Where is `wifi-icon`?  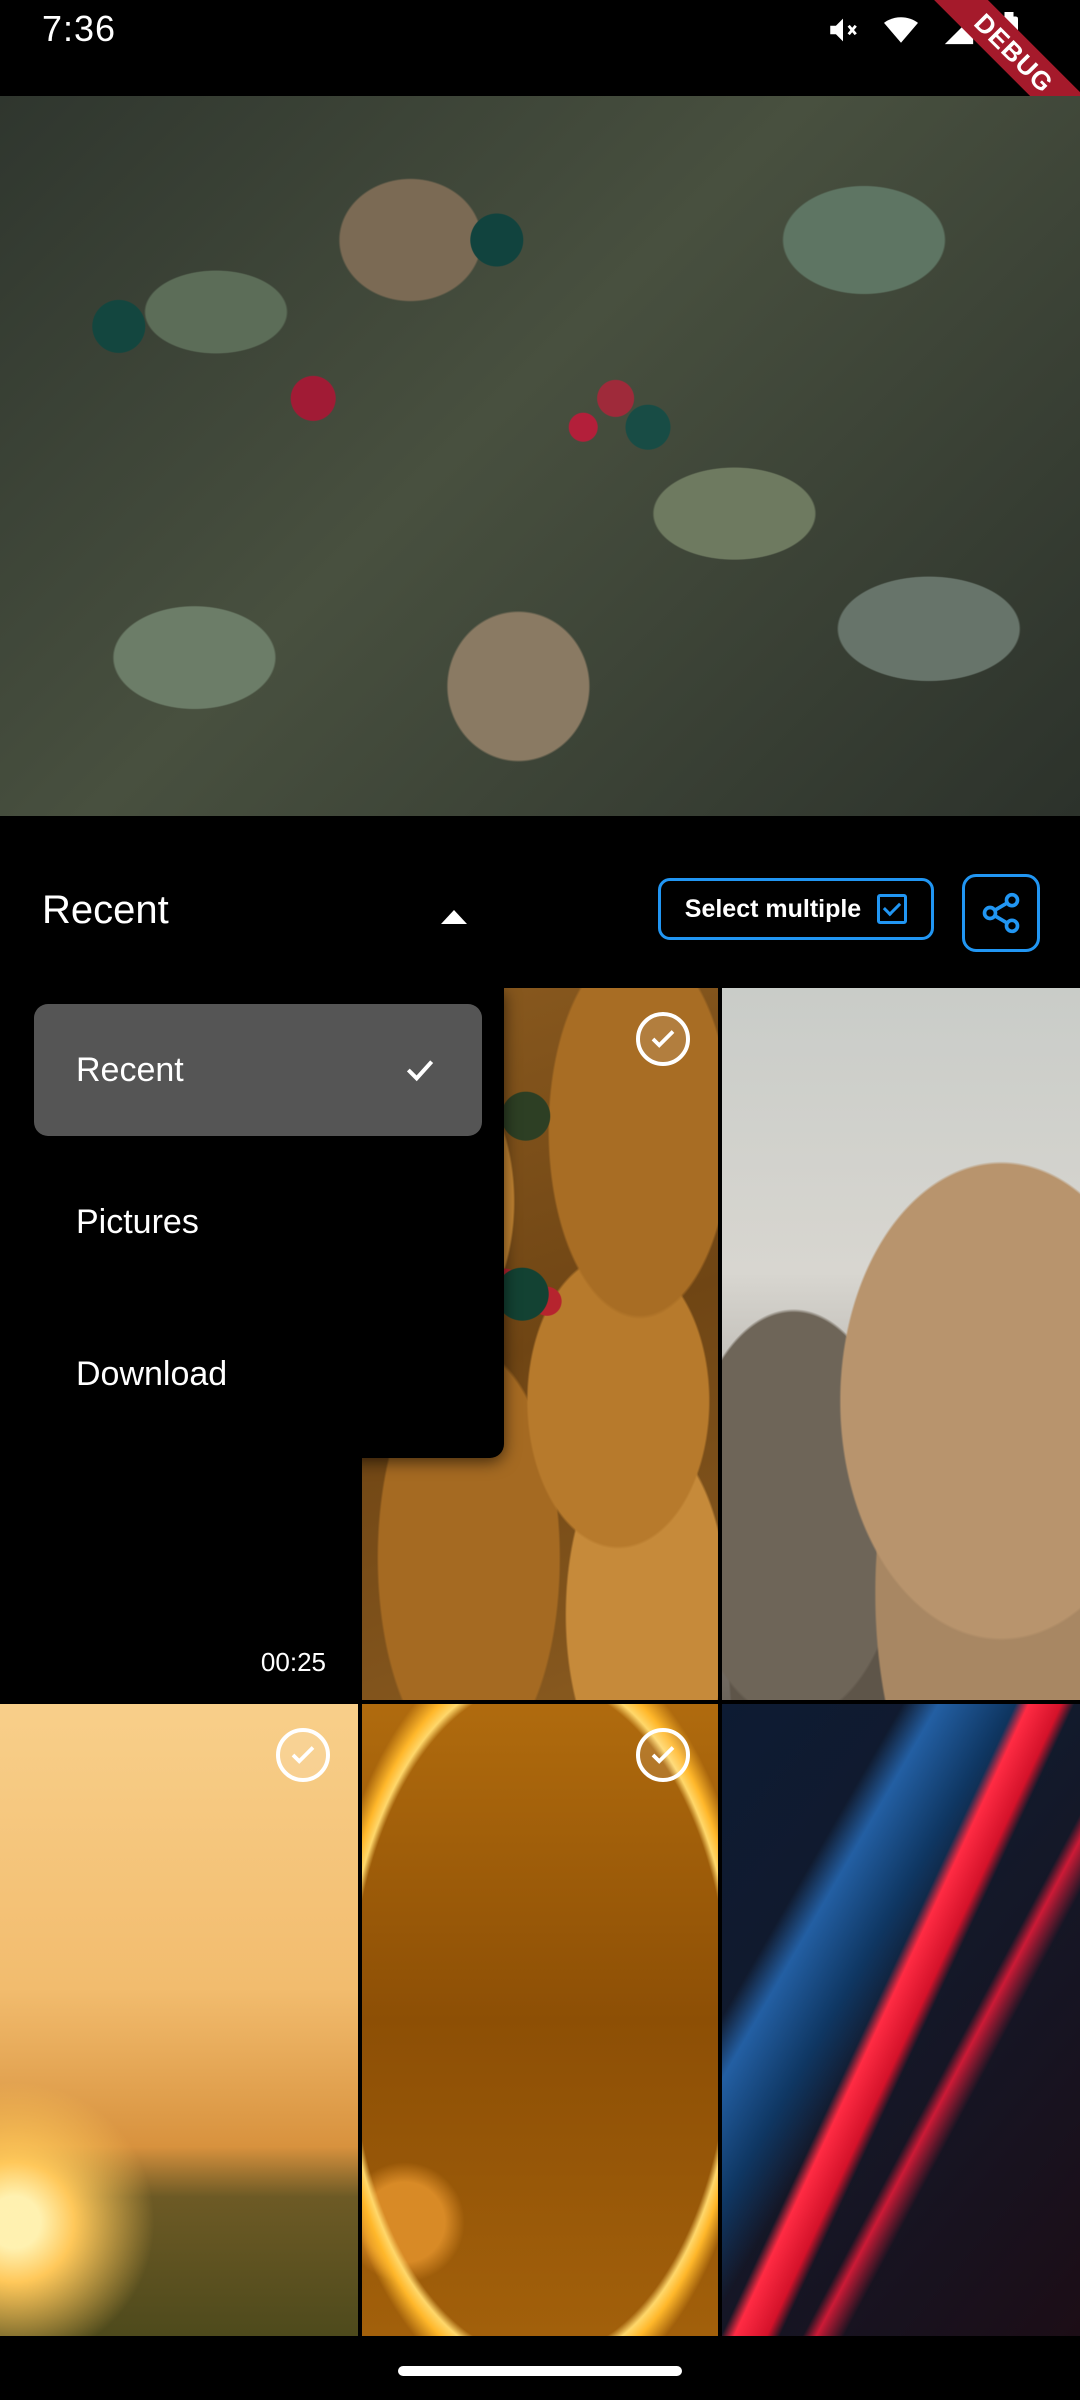 wifi-icon is located at coordinates (901, 32).